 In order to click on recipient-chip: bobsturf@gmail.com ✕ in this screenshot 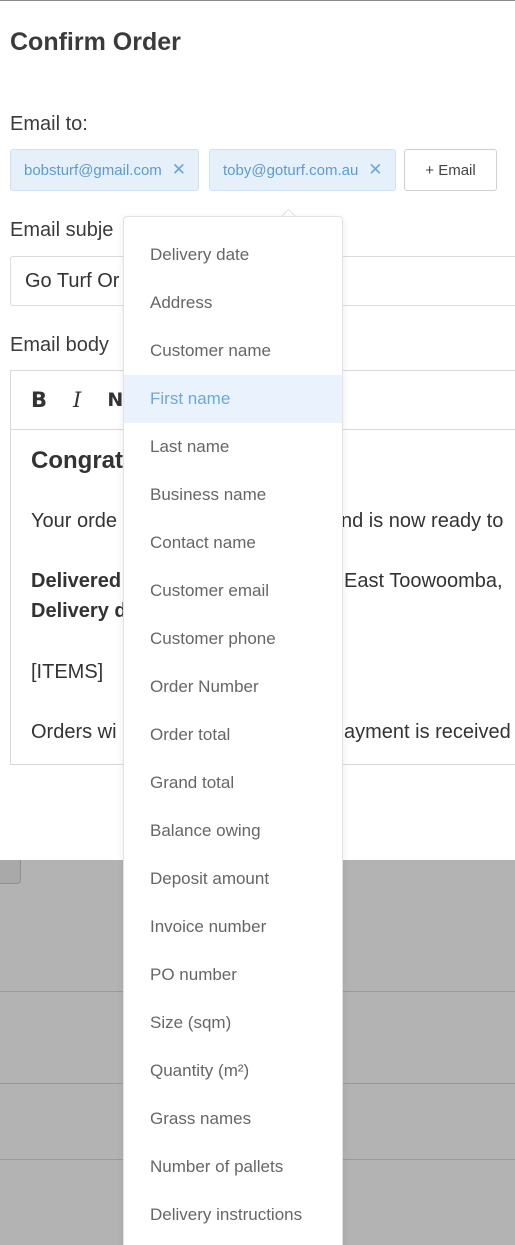, I will do `click(105, 170)`.